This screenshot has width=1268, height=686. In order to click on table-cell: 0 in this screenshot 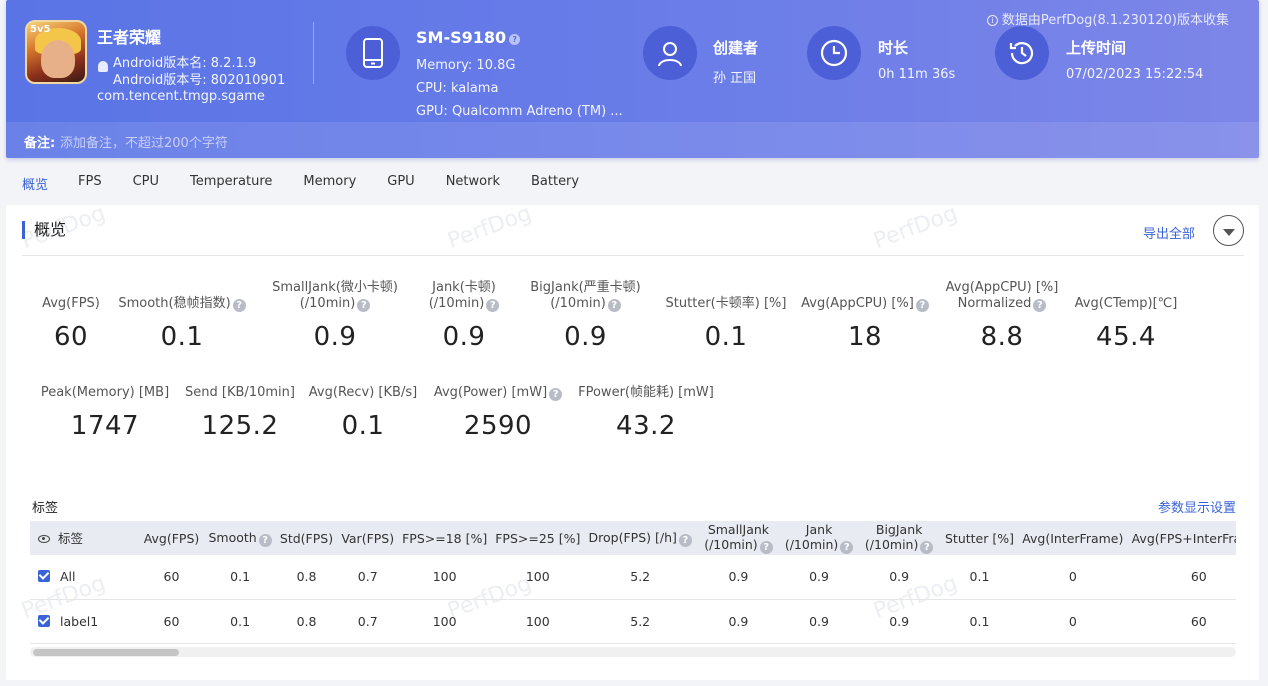, I will do `click(1072, 577)`.